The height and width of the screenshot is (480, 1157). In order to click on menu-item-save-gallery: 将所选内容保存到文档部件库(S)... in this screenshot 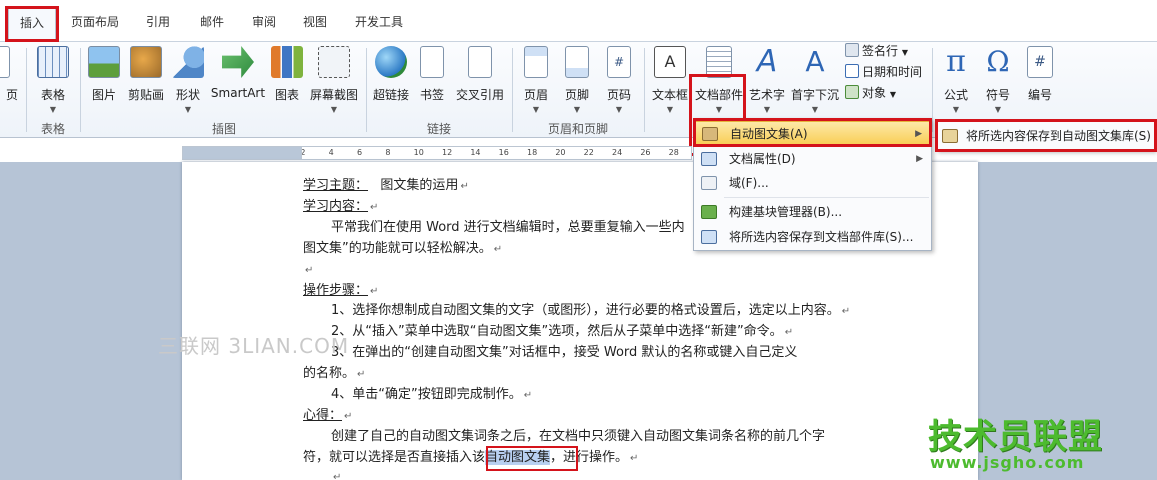, I will do `click(813, 237)`.